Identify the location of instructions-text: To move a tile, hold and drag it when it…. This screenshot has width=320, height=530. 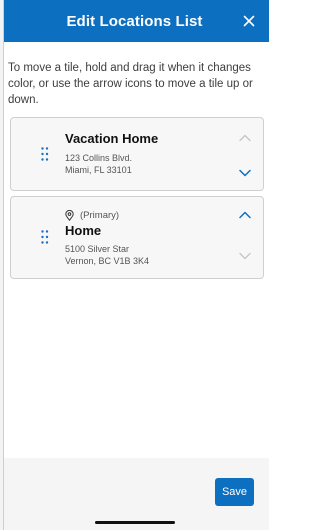
(130, 84).